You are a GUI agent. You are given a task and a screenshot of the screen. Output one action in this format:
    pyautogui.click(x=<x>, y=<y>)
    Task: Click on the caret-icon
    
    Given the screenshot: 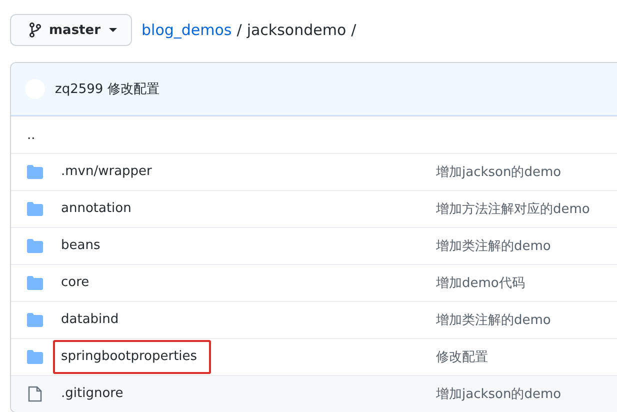 What is the action you would take?
    pyautogui.click(x=112, y=30)
    